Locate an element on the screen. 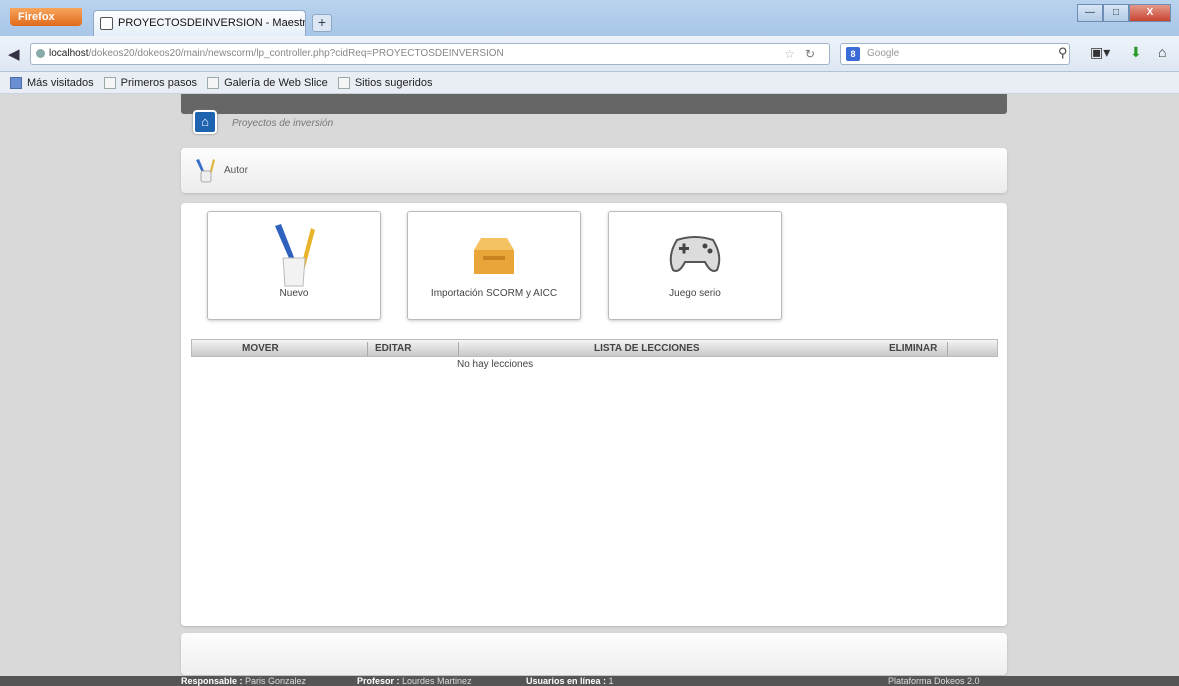 This screenshot has width=1179, height=686. back-arrow-icon: ◀ is located at coordinates (14, 54).